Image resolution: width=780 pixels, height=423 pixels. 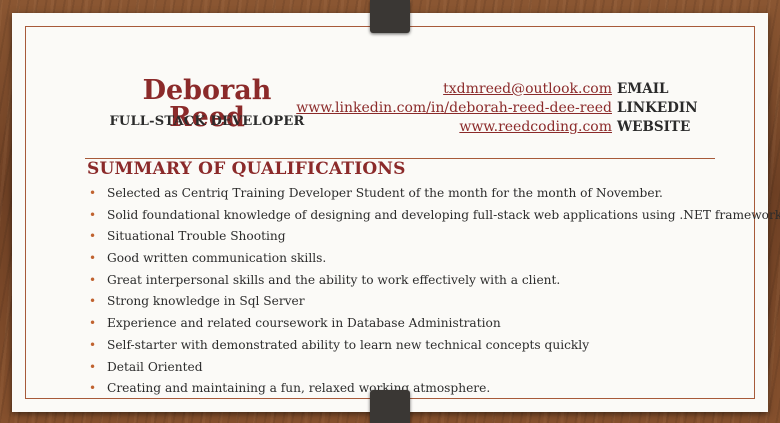 I want to click on section-title: SUMMARY OF QUALIFICATIONS, so click(x=246, y=169).